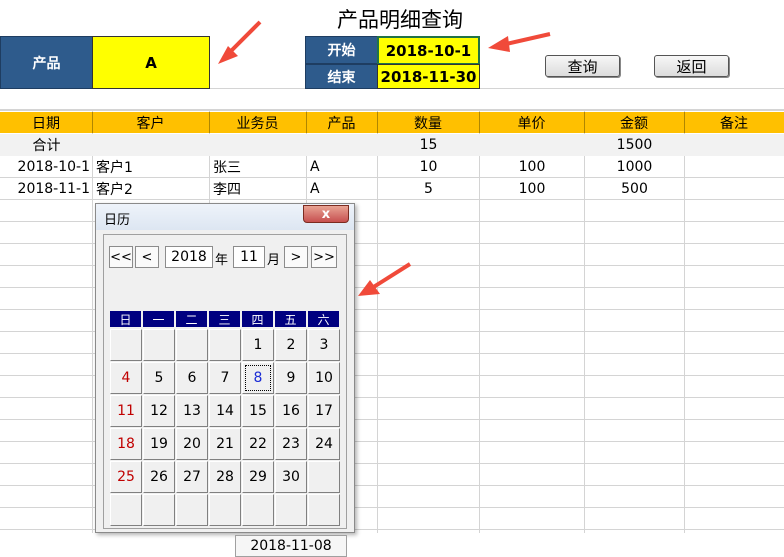 This screenshot has height=557, width=784. I want to click on calendar-day: 26, so click(159, 477).